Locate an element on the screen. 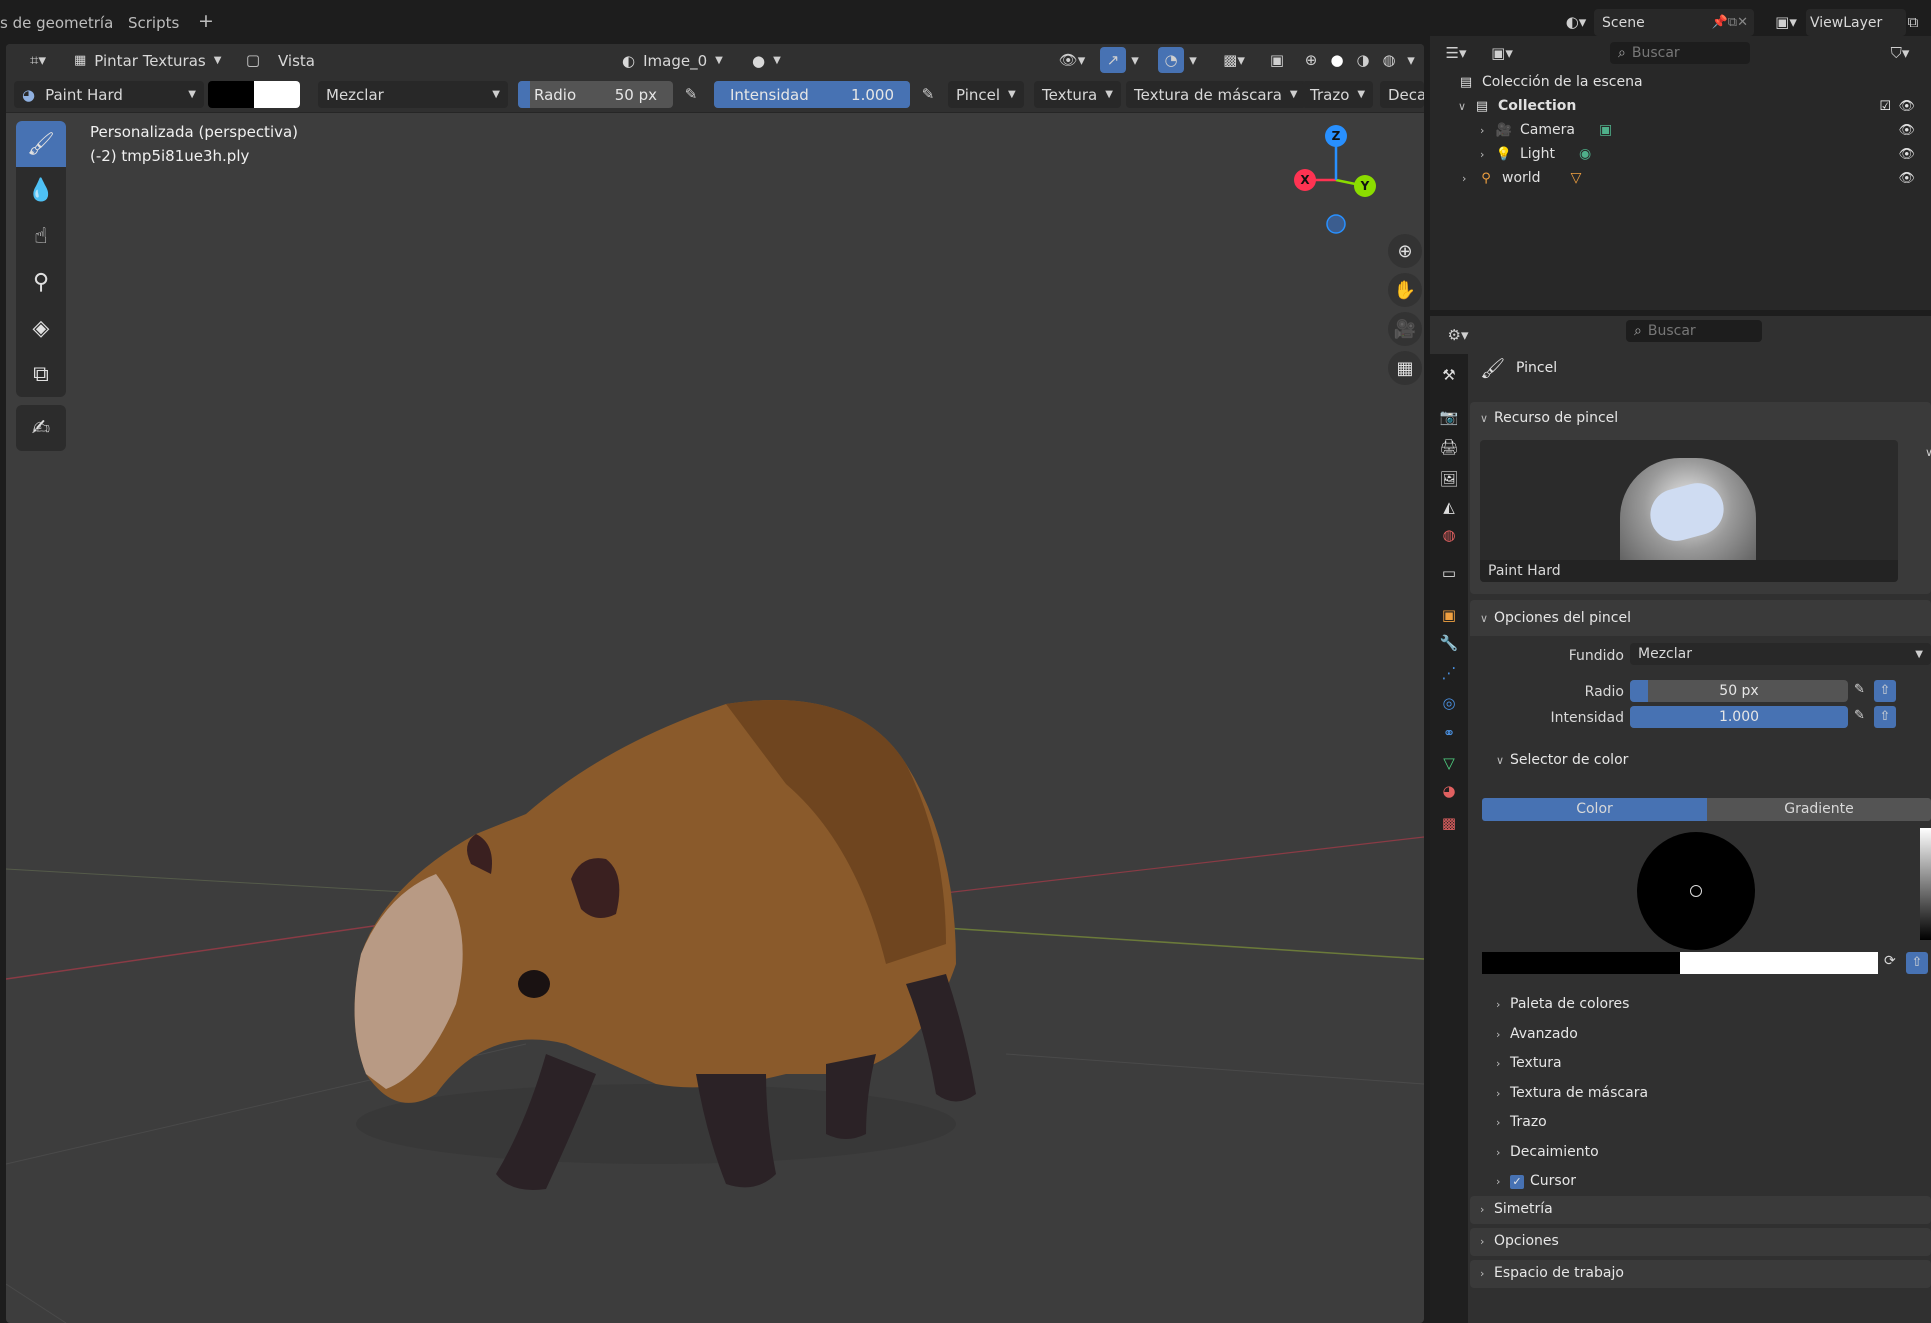 The image size is (1931, 1323). view-layer-icon: ▣▾ is located at coordinates (1786, 22).